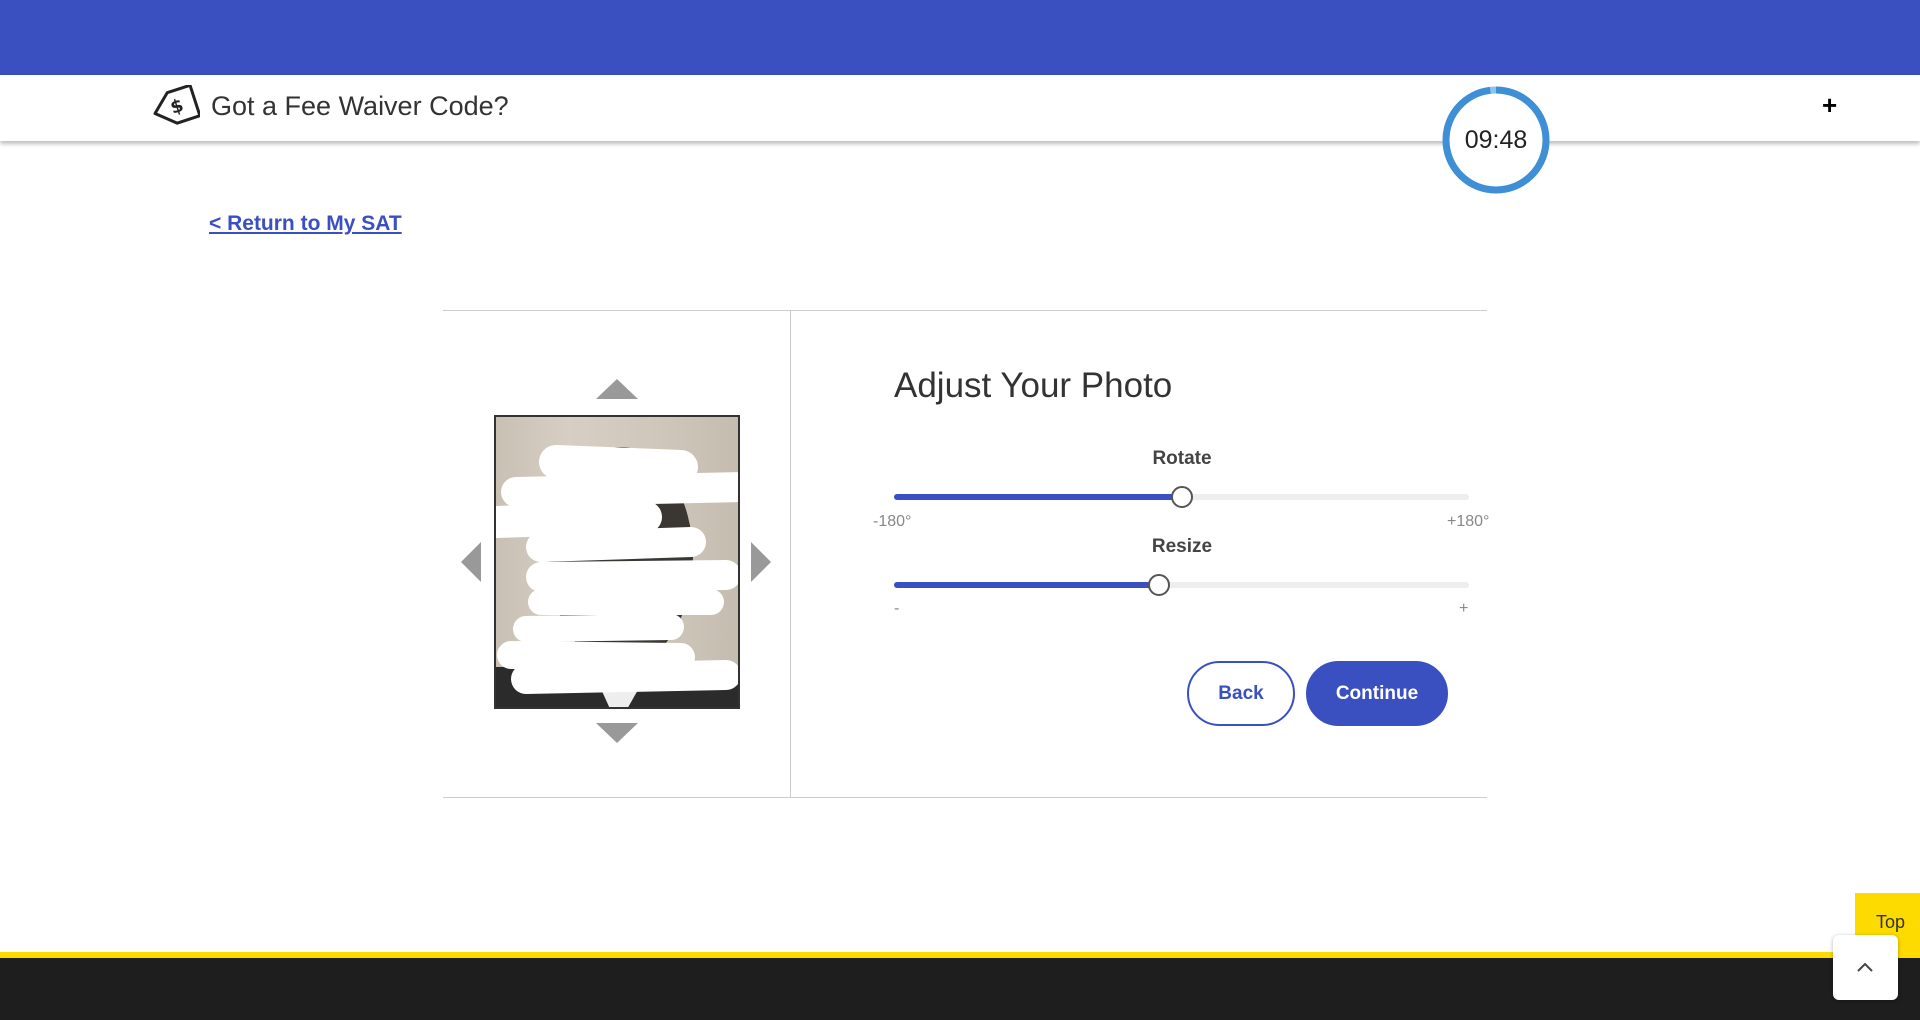  I want to click on rotate-min-label: -180°, so click(892, 521).